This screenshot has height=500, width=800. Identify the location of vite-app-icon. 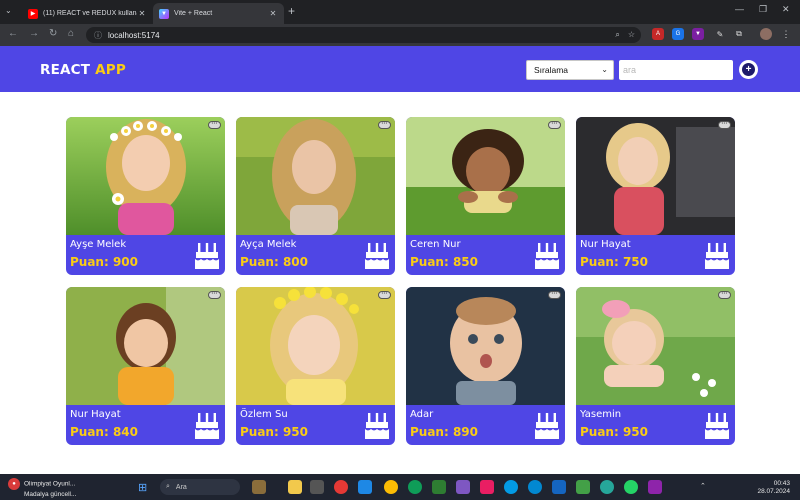
(655, 487).